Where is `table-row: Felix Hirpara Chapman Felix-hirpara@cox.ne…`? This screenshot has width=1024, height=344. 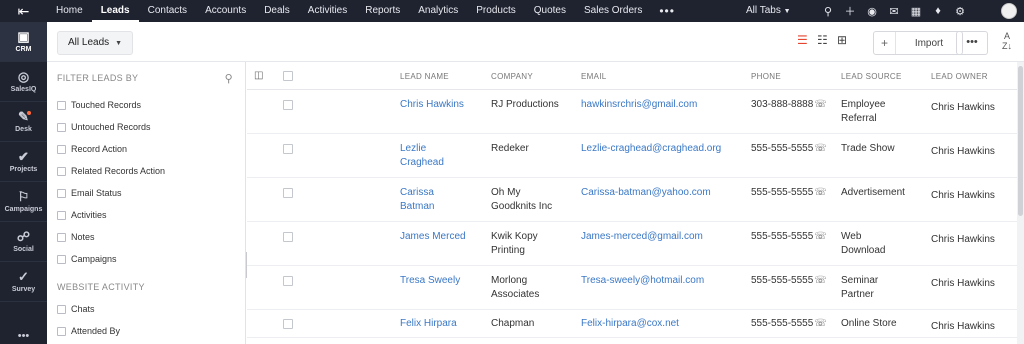
table-row: Felix Hirpara Chapman Felix-hirpara@cox.ne… is located at coordinates (632, 324).